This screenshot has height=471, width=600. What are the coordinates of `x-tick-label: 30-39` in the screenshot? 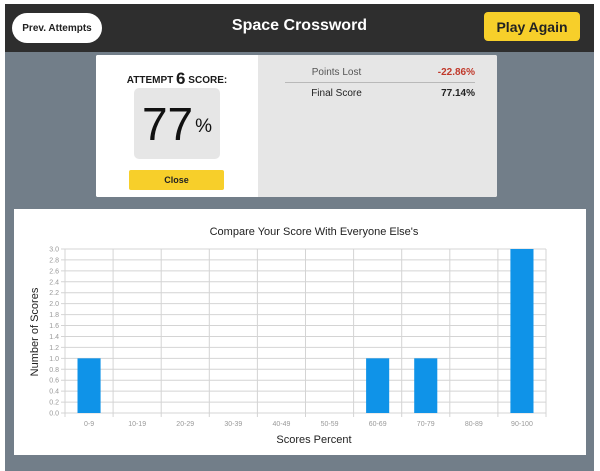 It's located at (233, 424).